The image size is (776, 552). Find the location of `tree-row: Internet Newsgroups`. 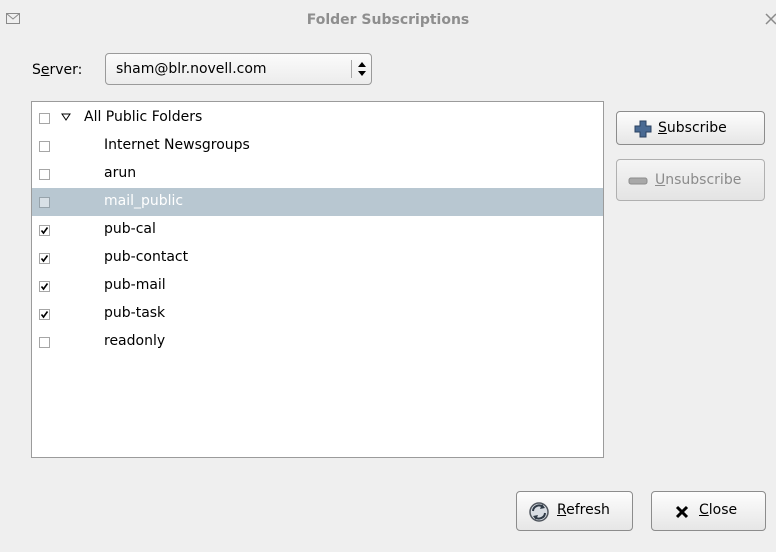

tree-row: Internet Newsgroups is located at coordinates (317, 146).